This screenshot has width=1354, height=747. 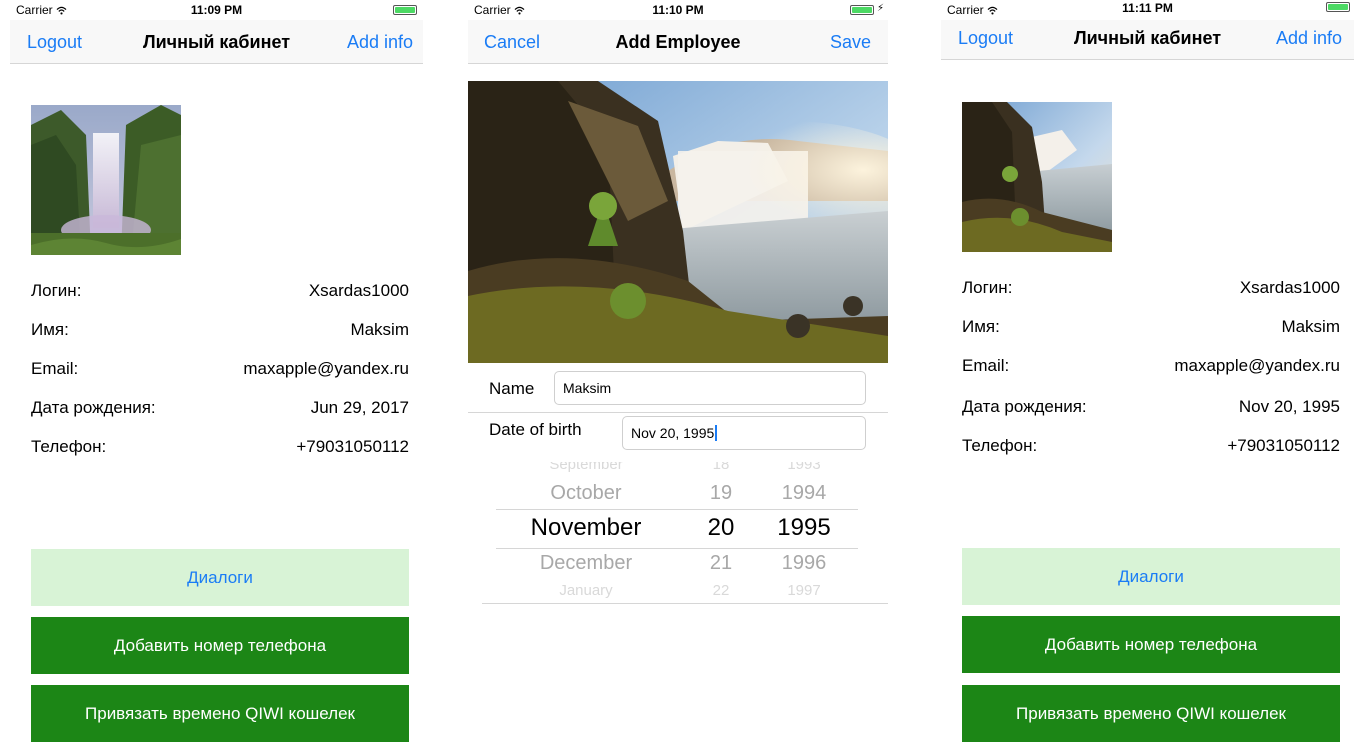 What do you see at coordinates (804, 528) in the screenshot?
I see `picker-year-selected: 1995` at bounding box center [804, 528].